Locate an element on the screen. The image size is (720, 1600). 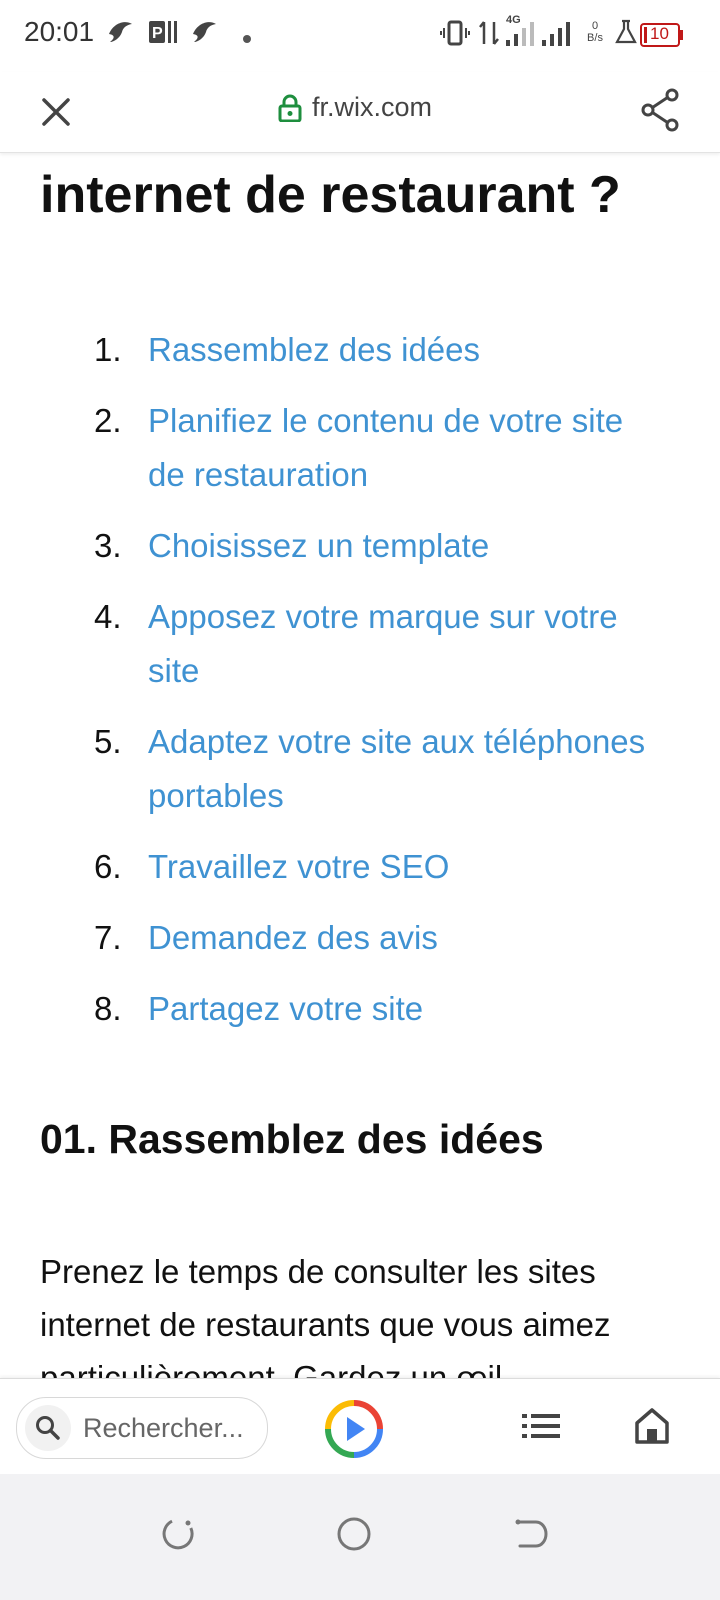
battery-icon: 10 is located at coordinates (662, 37).